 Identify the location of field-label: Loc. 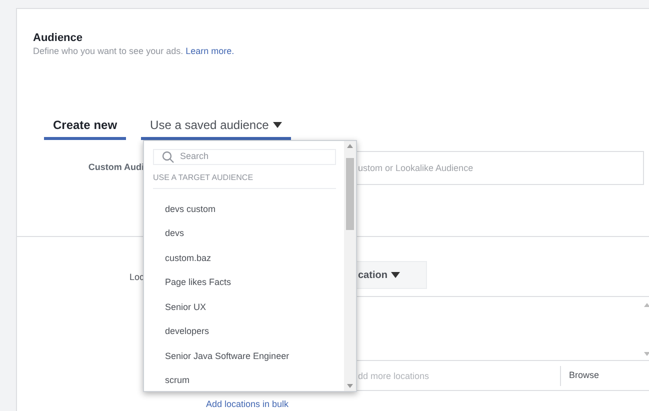
(136, 277).